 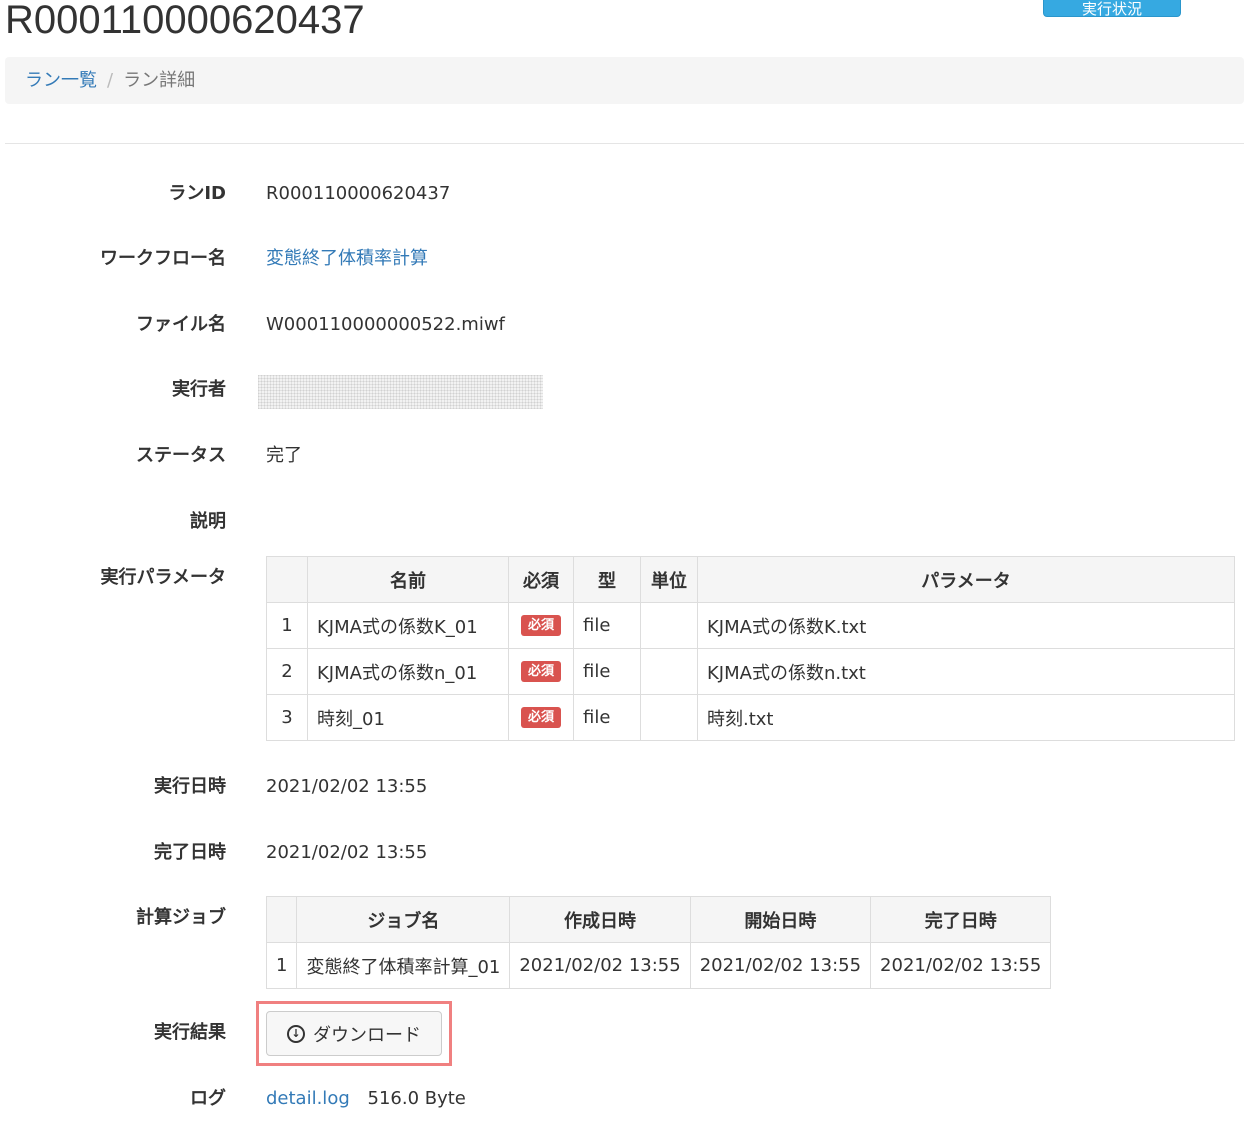 I want to click on param-value: KJMA式の係数n.txt, so click(x=966, y=671).